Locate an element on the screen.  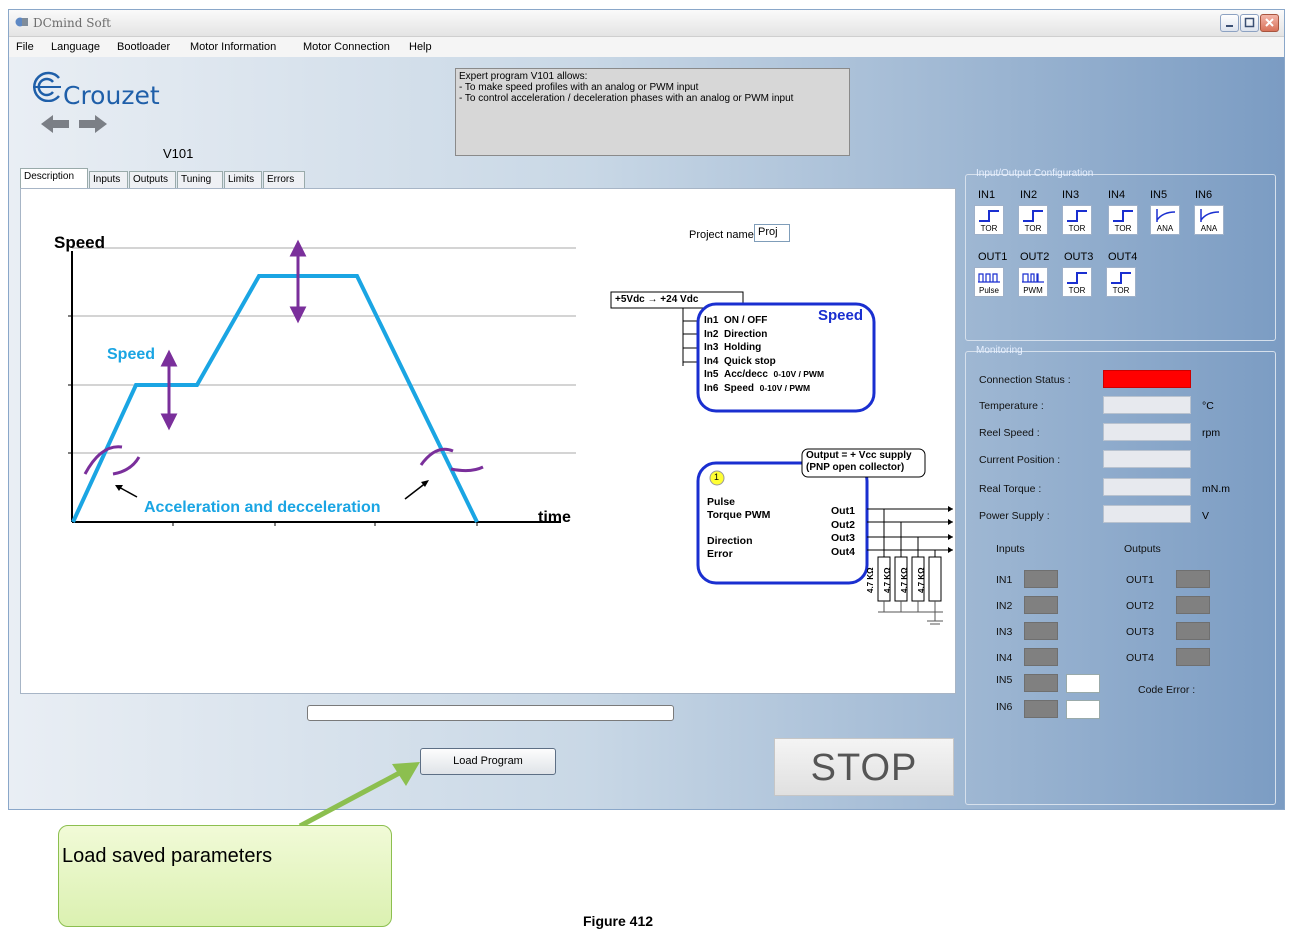
connection-status-label: Connection Status : is located at coordinates (1025, 380).